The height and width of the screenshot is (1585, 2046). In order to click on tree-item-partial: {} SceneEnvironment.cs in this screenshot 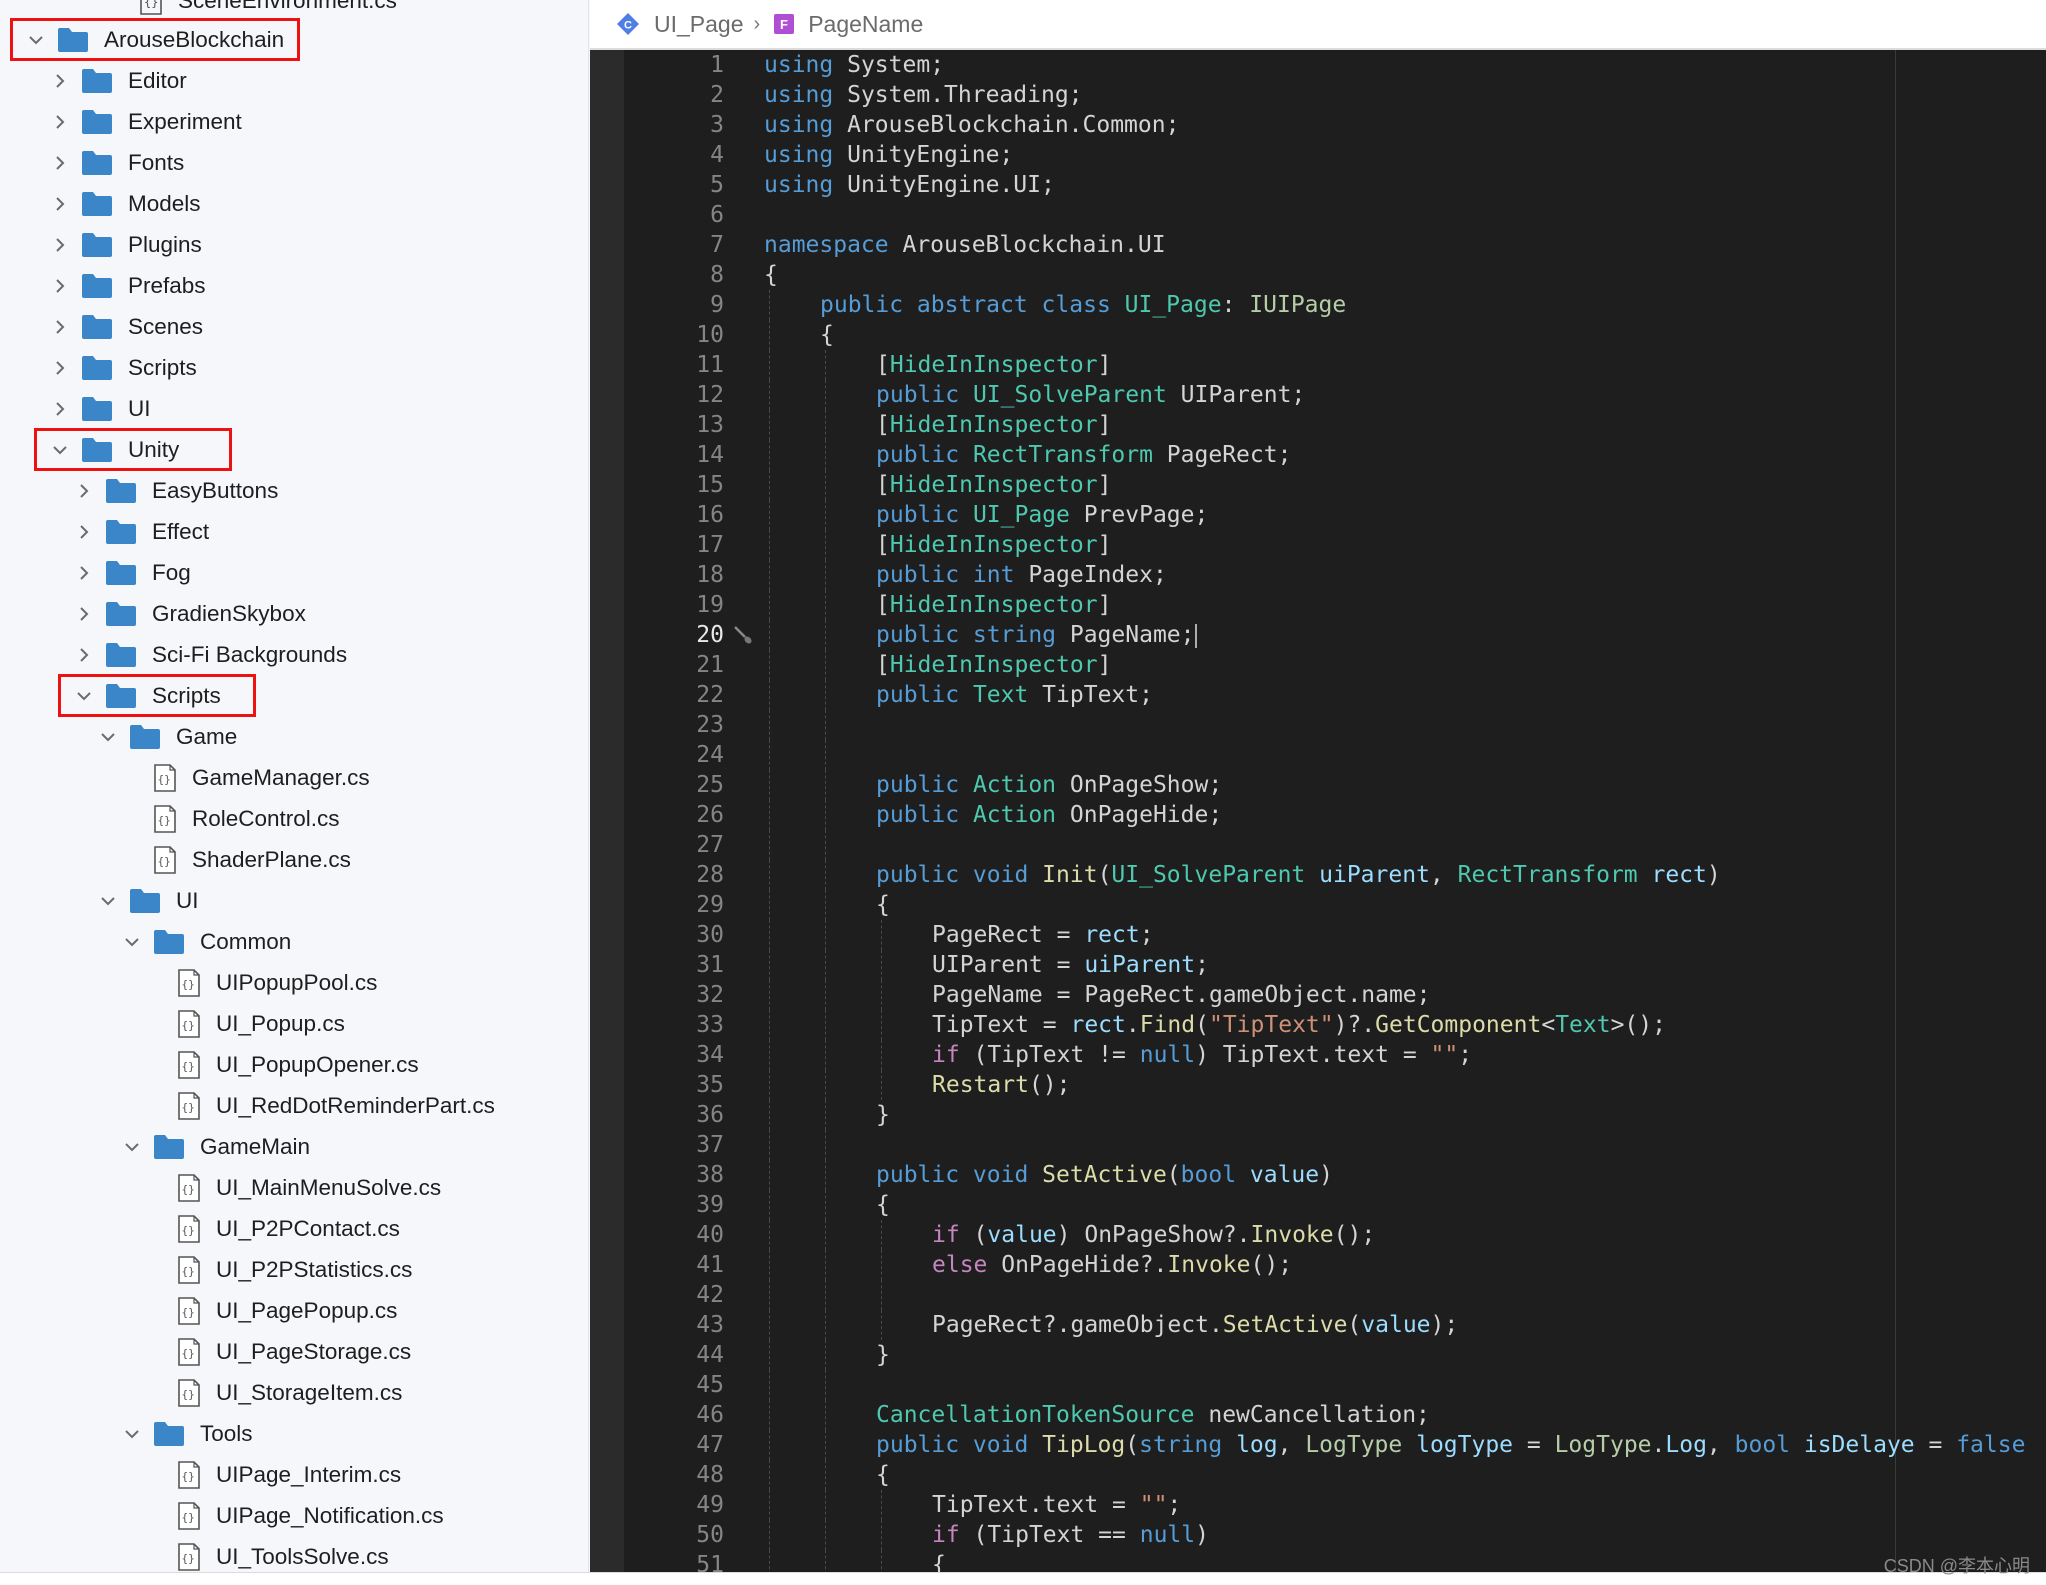, I will do `click(198, 10)`.